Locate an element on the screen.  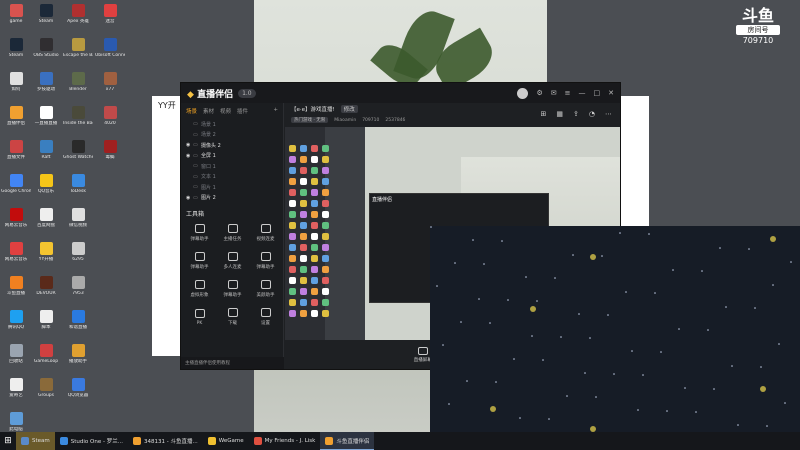
desktop-shortcut: QQ音乐 is located at coordinates (46, 188).